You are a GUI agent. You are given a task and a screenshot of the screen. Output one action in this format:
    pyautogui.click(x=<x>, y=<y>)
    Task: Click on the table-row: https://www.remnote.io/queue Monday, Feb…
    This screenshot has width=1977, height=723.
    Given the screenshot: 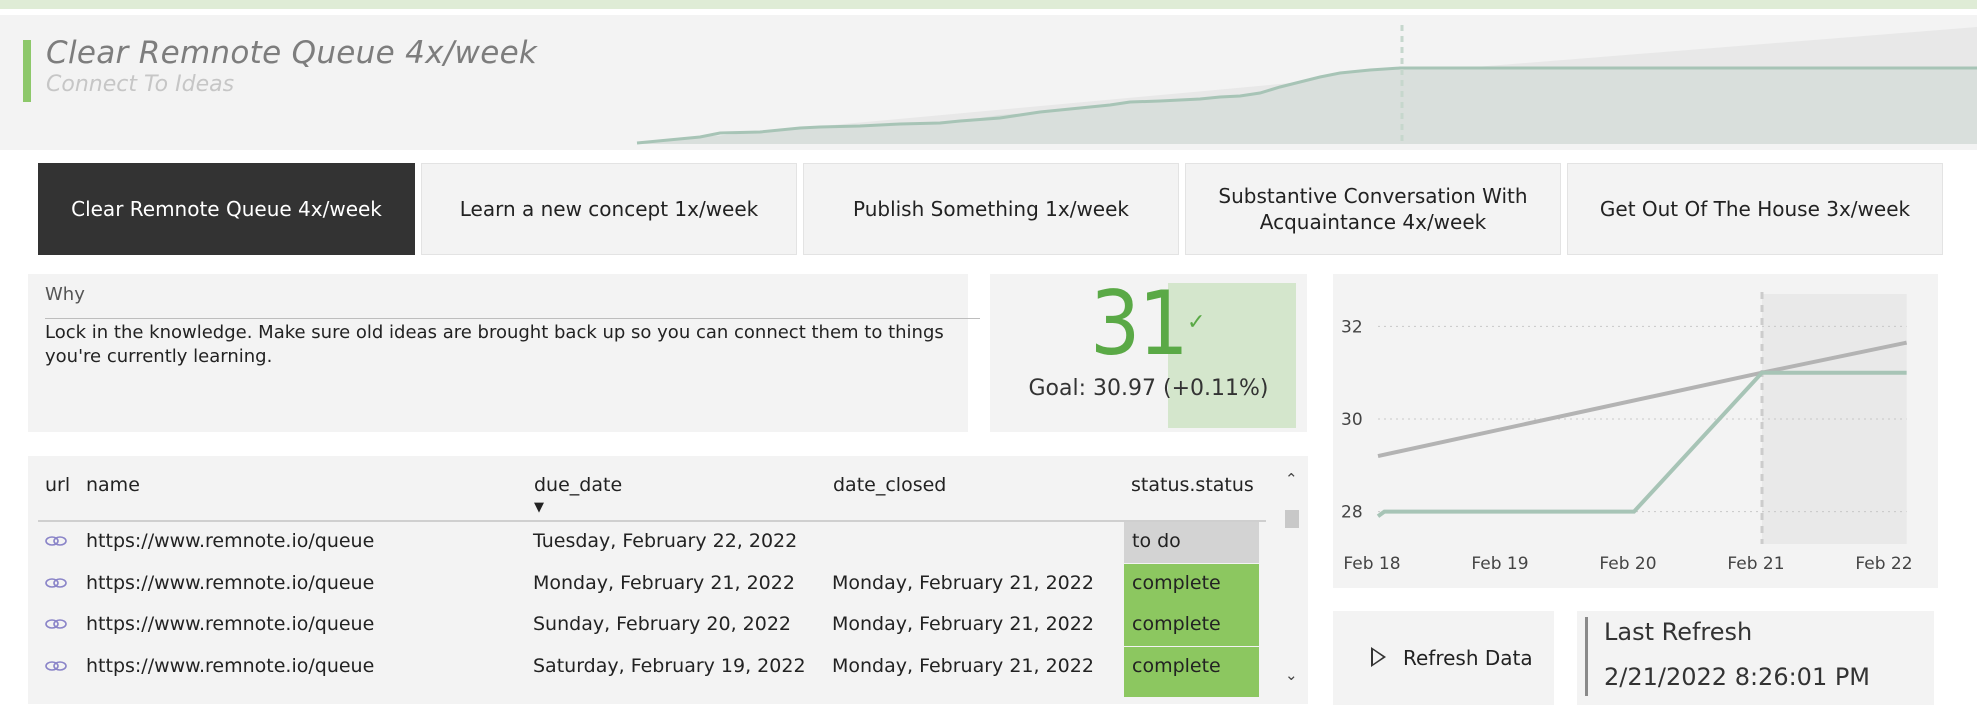 What is the action you would take?
    pyautogui.click(x=648, y=585)
    